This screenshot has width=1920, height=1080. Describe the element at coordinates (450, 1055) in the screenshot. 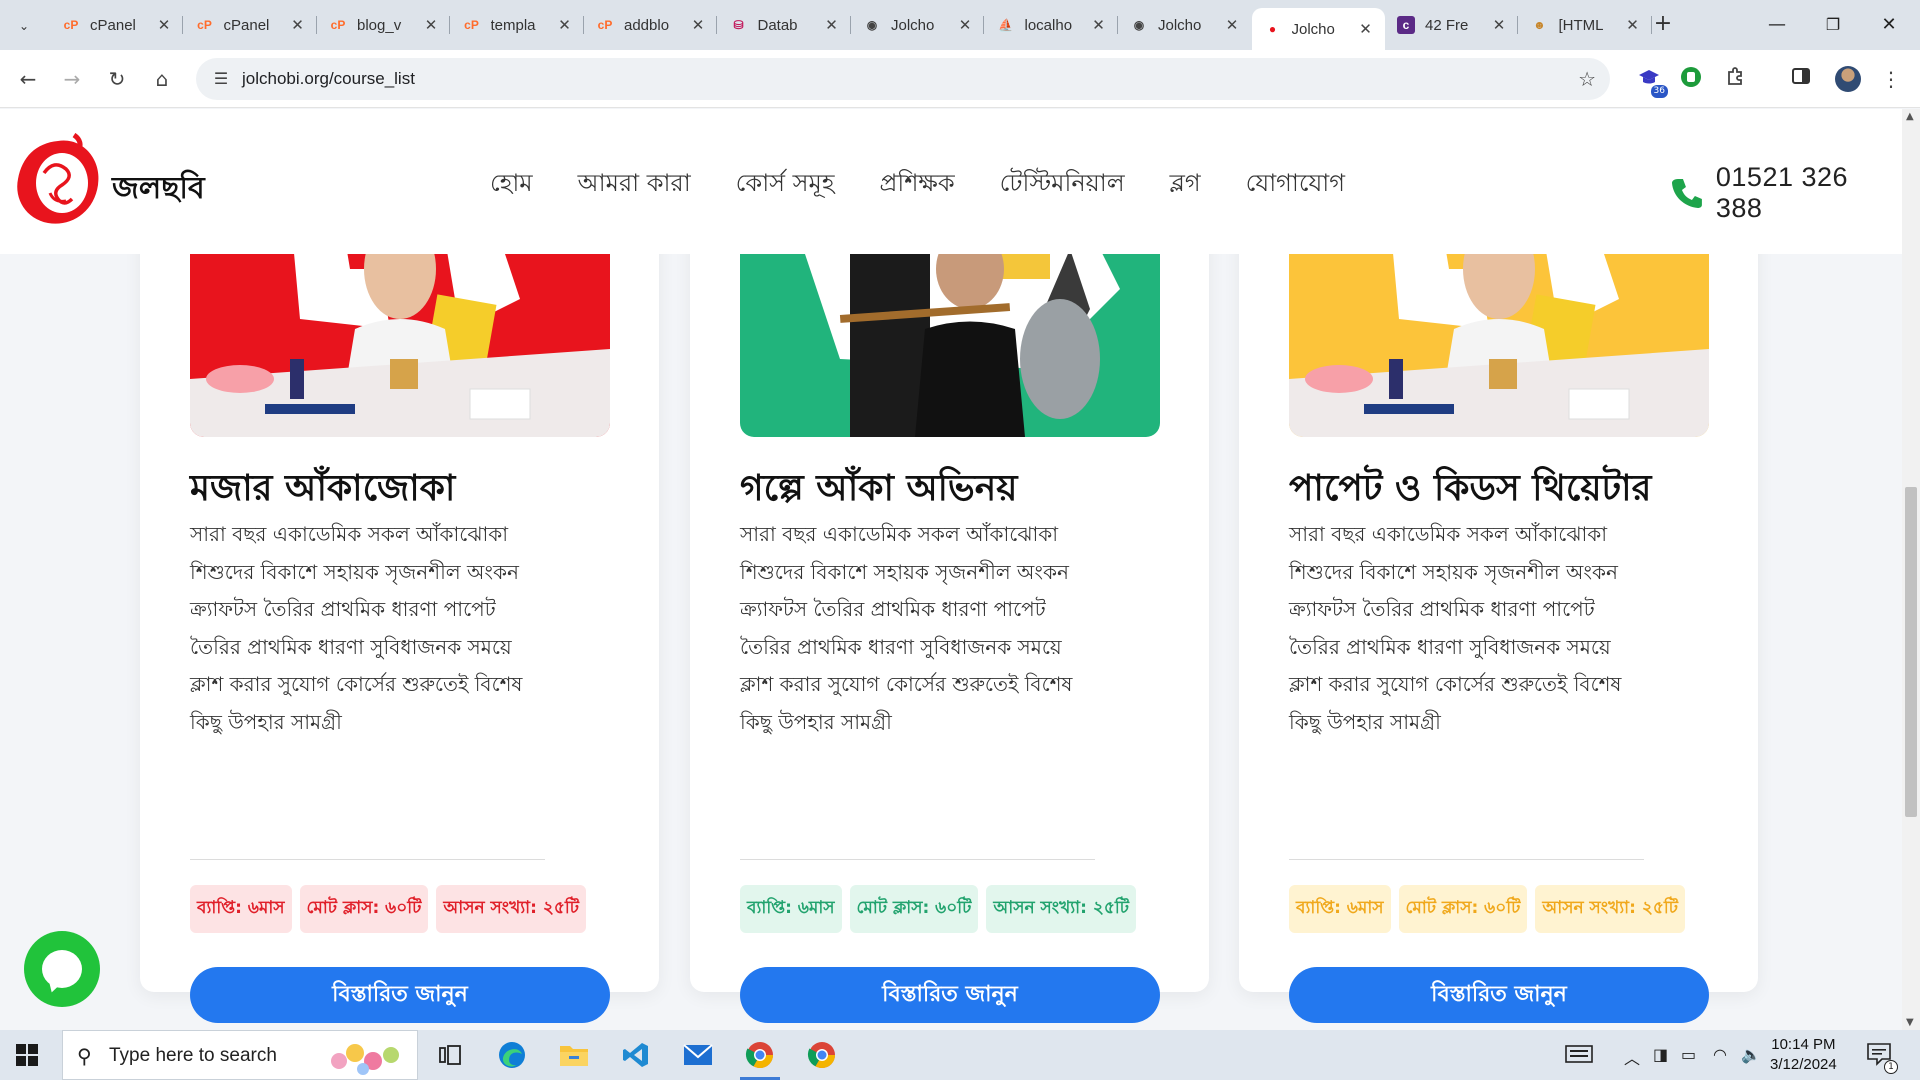

I see `task-view-icon` at that location.